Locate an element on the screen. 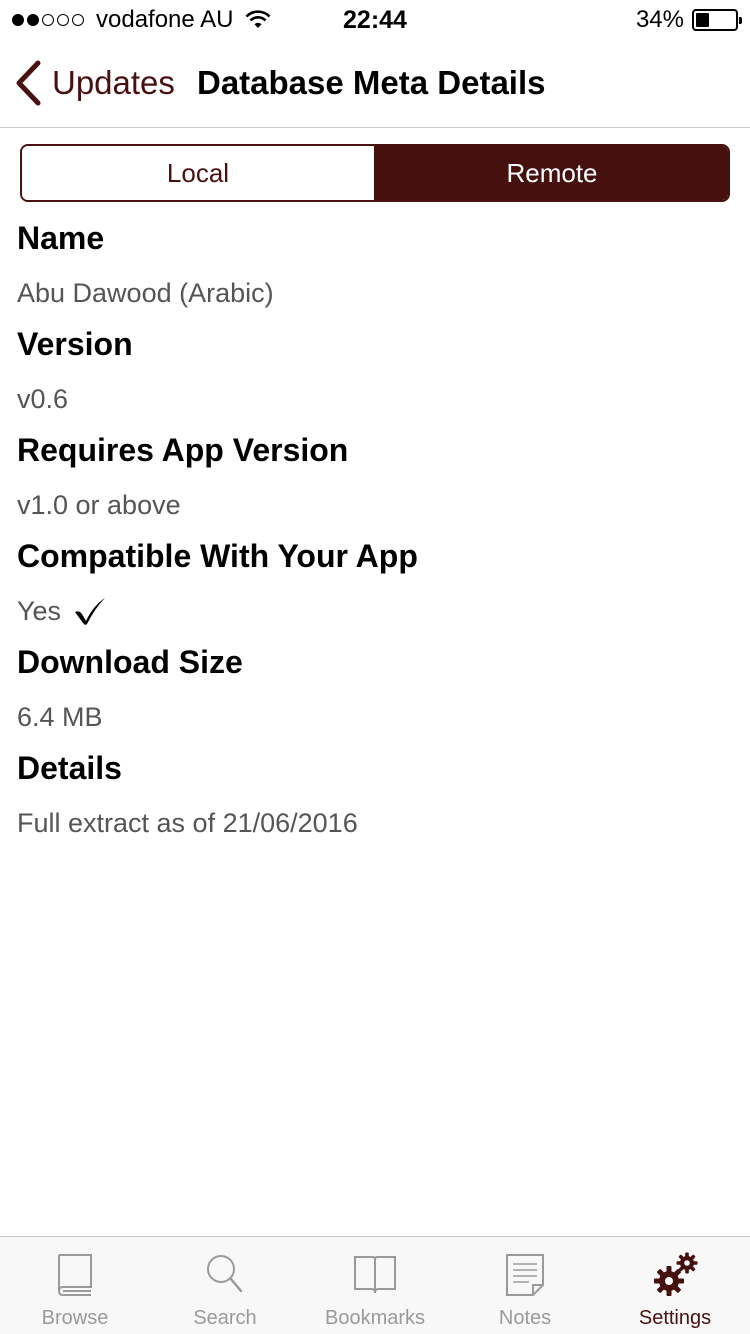 The width and height of the screenshot is (750, 1334). search-icon is located at coordinates (225, 1274).